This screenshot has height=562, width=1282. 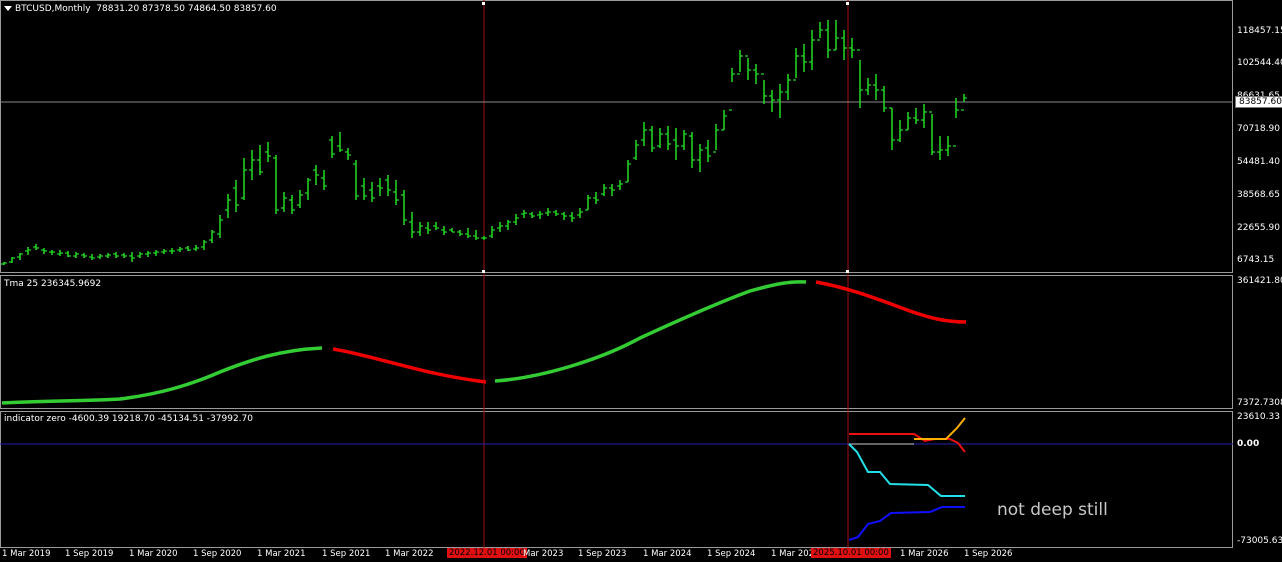 What do you see at coordinates (1248, 444) in the screenshot?
I see `zero-tick: 0.00` at bounding box center [1248, 444].